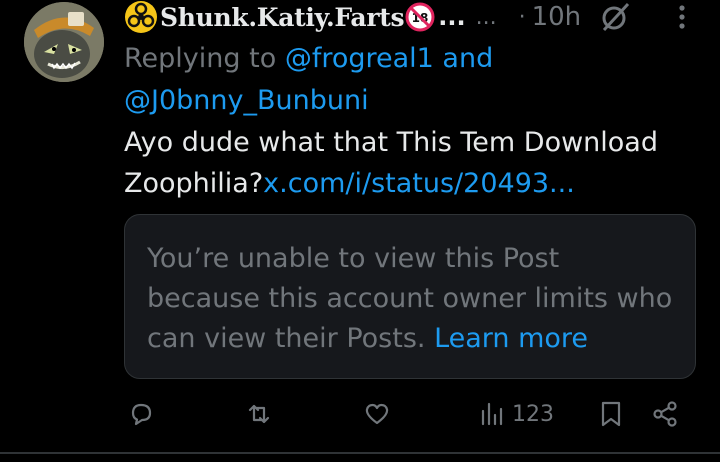 This screenshot has height=462, width=720. Describe the element at coordinates (682, 17) in the screenshot. I see `more-icon` at that location.